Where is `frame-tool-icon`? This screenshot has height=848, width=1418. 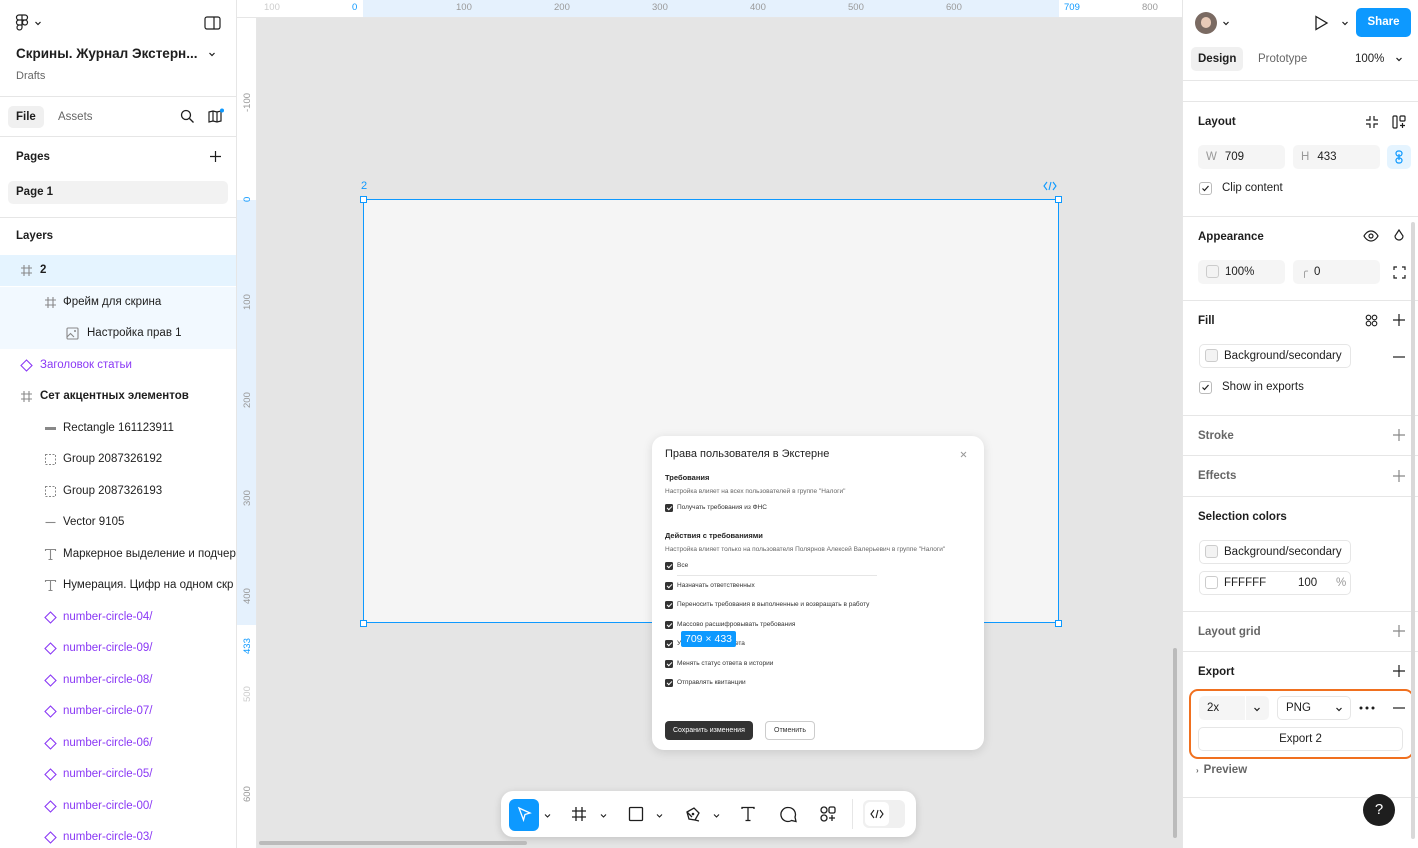 frame-tool-icon is located at coordinates (579, 814).